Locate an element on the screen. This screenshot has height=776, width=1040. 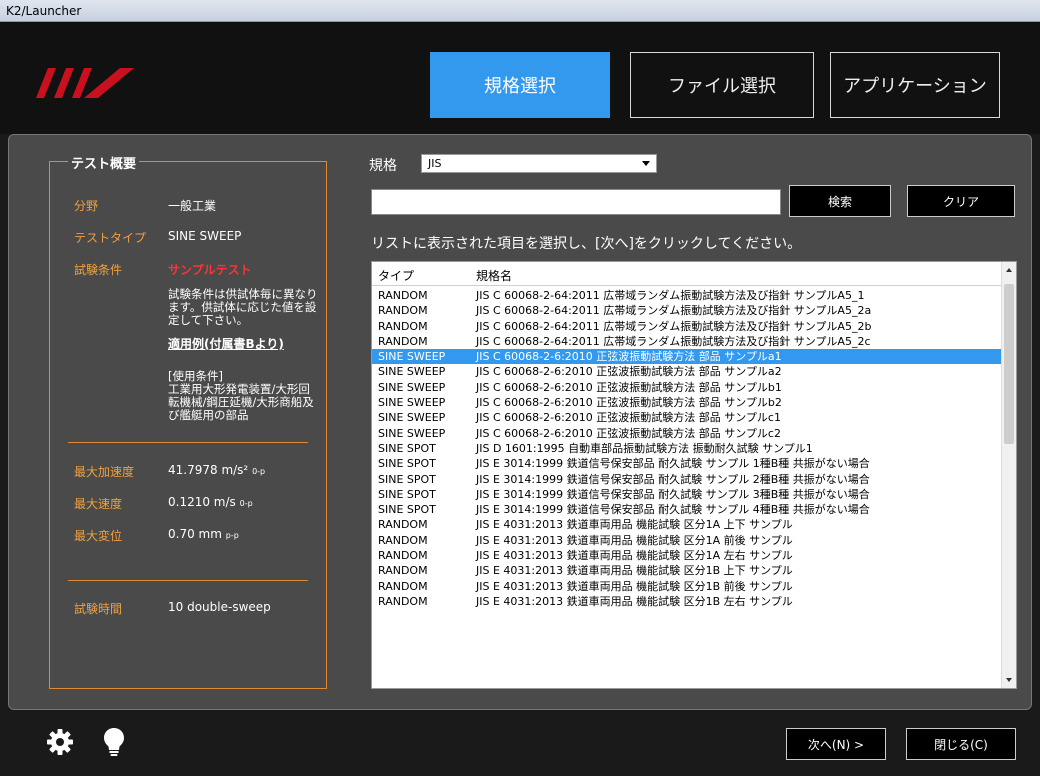
condition-label: 試験条件 is located at coordinates (98, 270).